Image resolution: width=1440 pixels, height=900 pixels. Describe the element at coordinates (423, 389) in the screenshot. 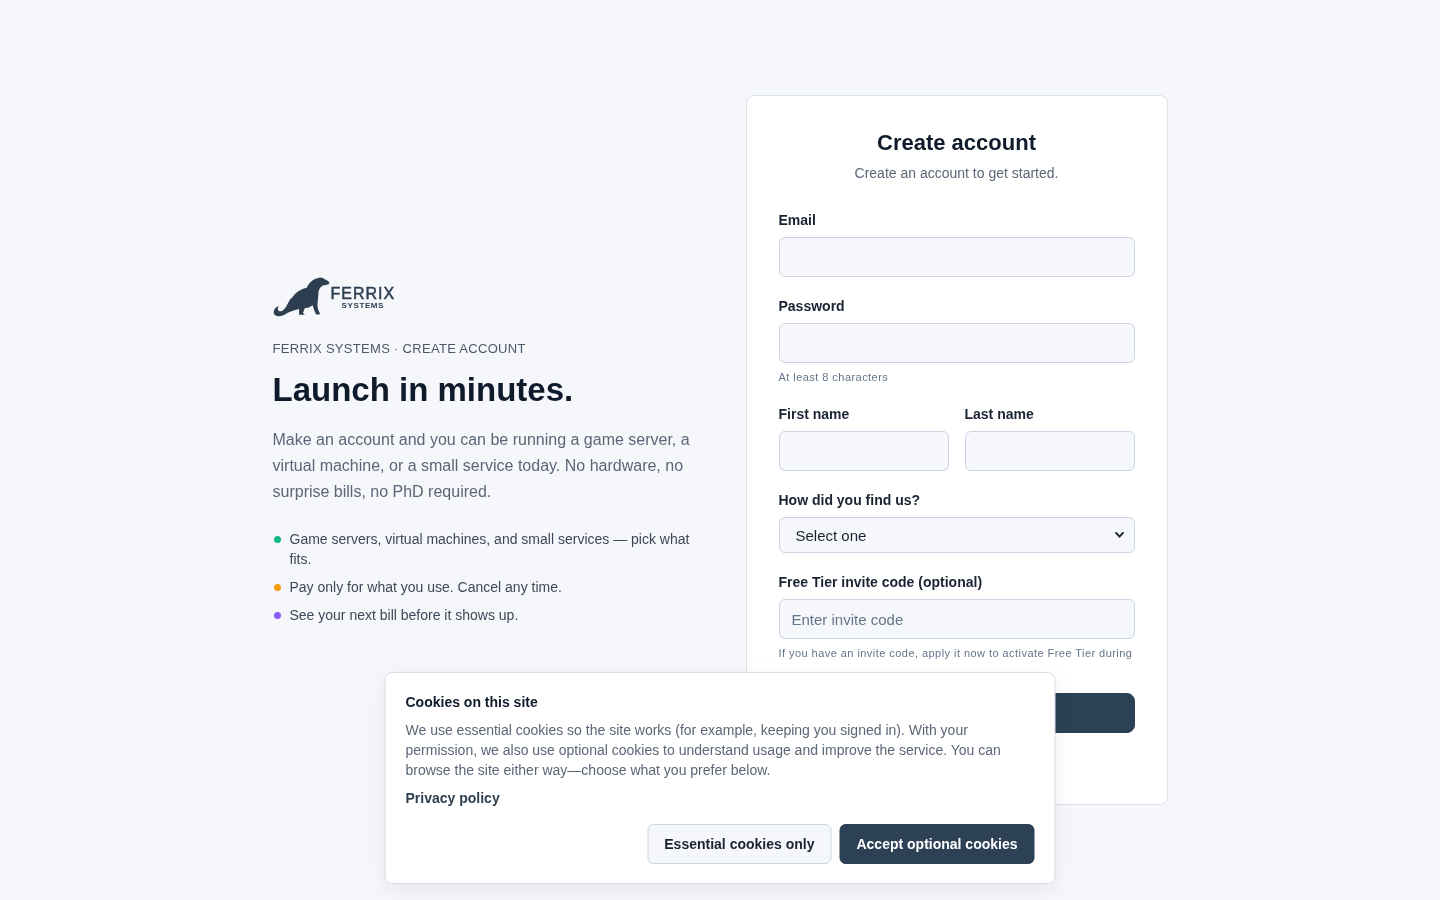

I see `page-heading: Launch in minutes.` at that location.